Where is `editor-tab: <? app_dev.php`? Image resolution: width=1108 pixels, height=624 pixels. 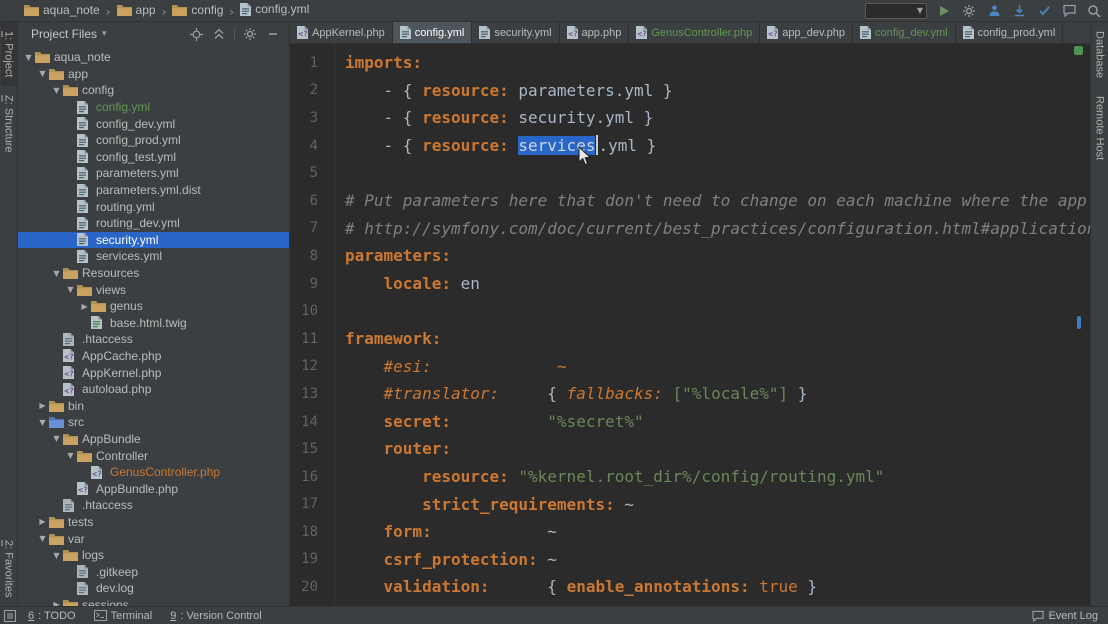
editor-tab: <? app_dev.php is located at coordinates (807, 32).